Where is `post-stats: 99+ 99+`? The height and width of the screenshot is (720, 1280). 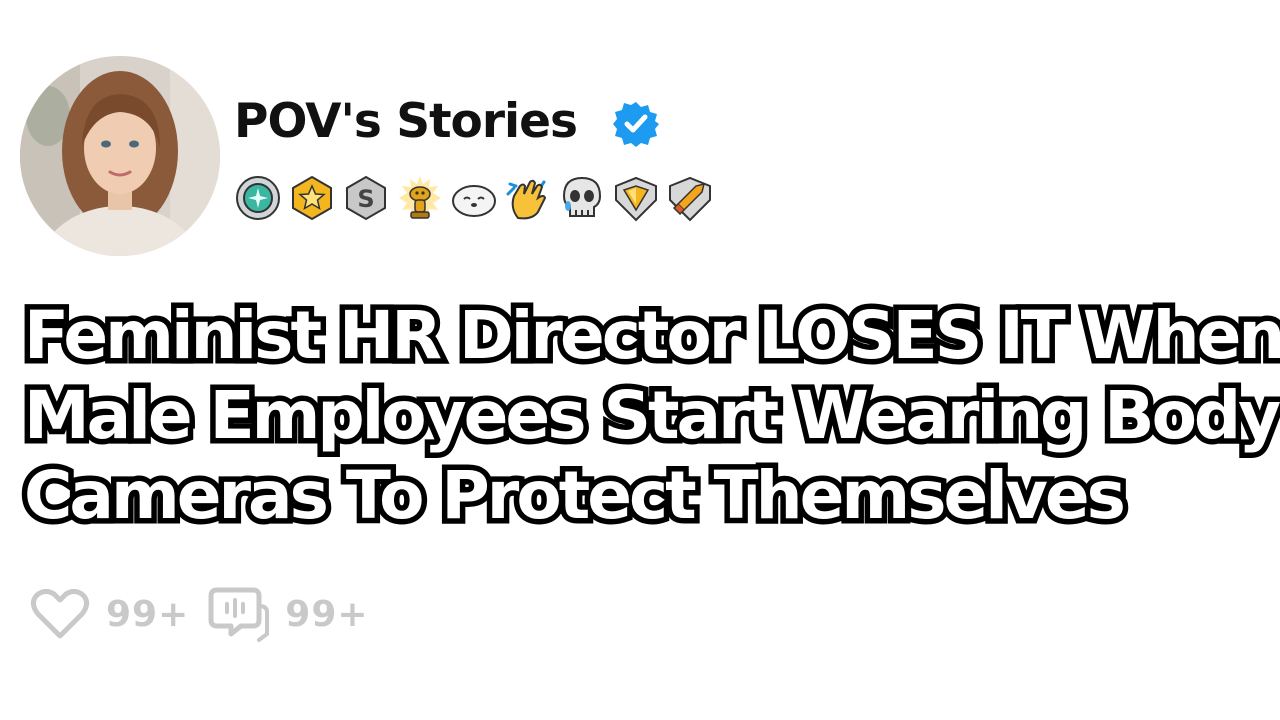
post-stats: 99+ 99+ is located at coordinates (207, 614).